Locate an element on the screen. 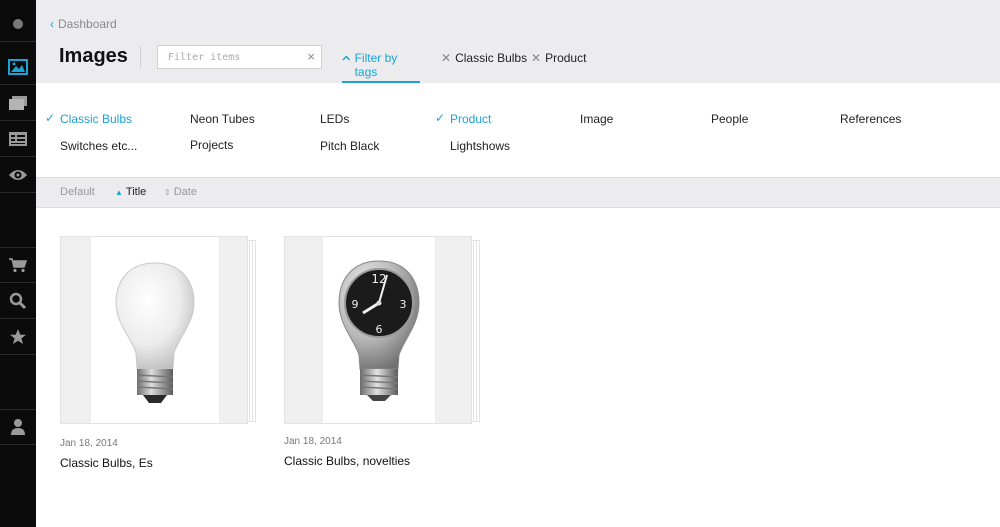 The width and height of the screenshot is (1000, 527). sort-date: ⇕ Date is located at coordinates (180, 192).